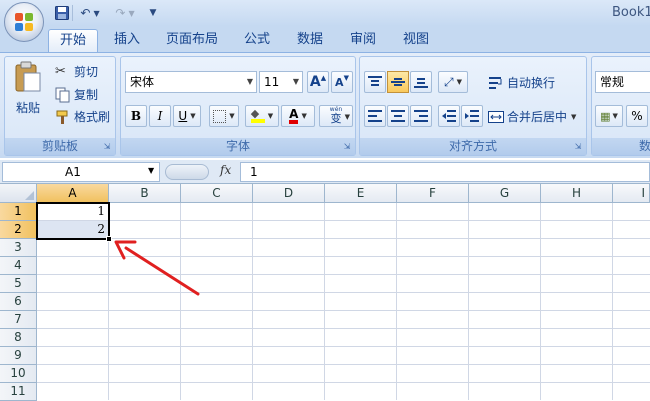  What do you see at coordinates (192, 40) in the screenshot?
I see `tab-page-layout: 页面布局` at bounding box center [192, 40].